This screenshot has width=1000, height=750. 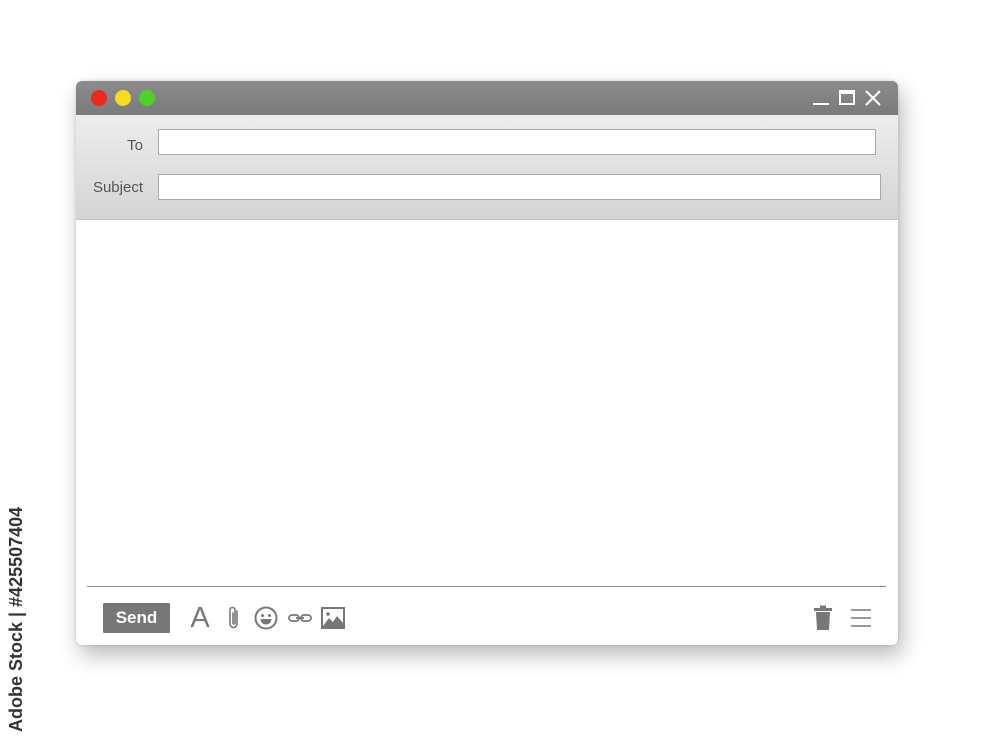 I want to click on close-dot-icon, so click(x=99, y=98).